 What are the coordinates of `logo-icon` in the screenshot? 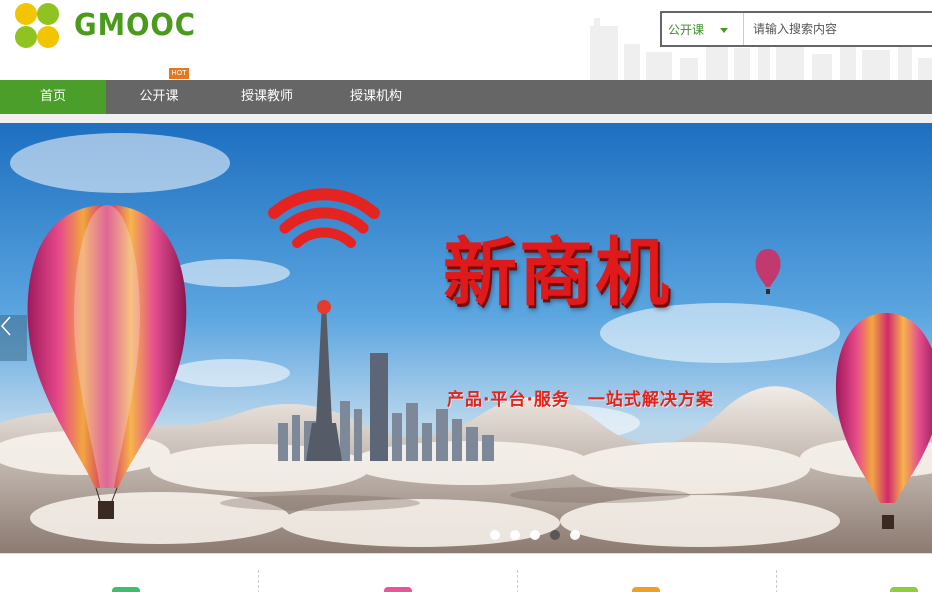 It's located at (38, 26).